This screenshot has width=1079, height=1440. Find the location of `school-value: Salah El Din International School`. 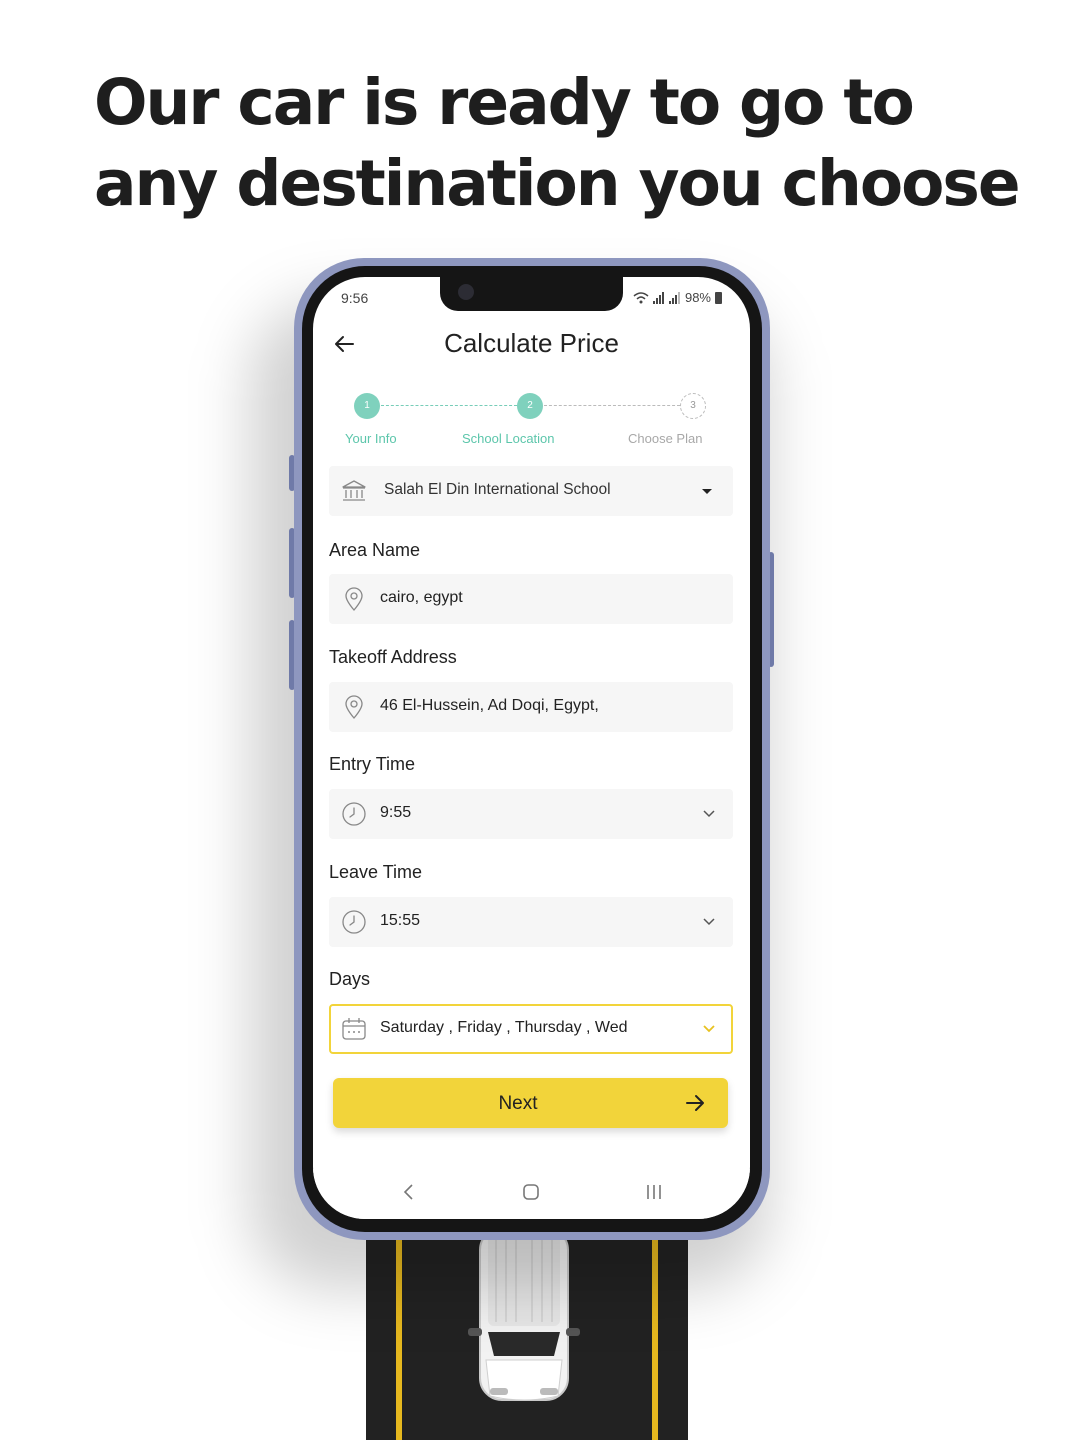

school-value: Salah El Din International School is located at coordinates (497, 489).